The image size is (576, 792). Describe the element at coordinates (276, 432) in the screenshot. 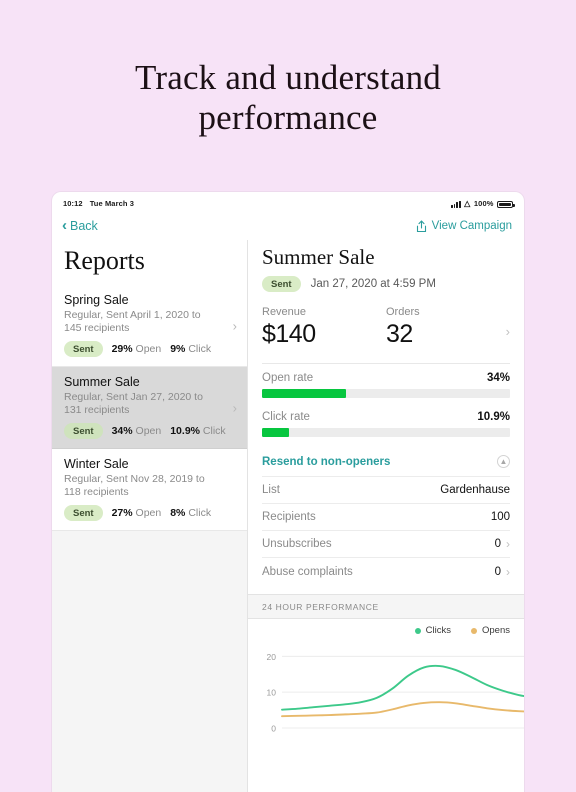

I see `click-rate-progress-fill` at that location.